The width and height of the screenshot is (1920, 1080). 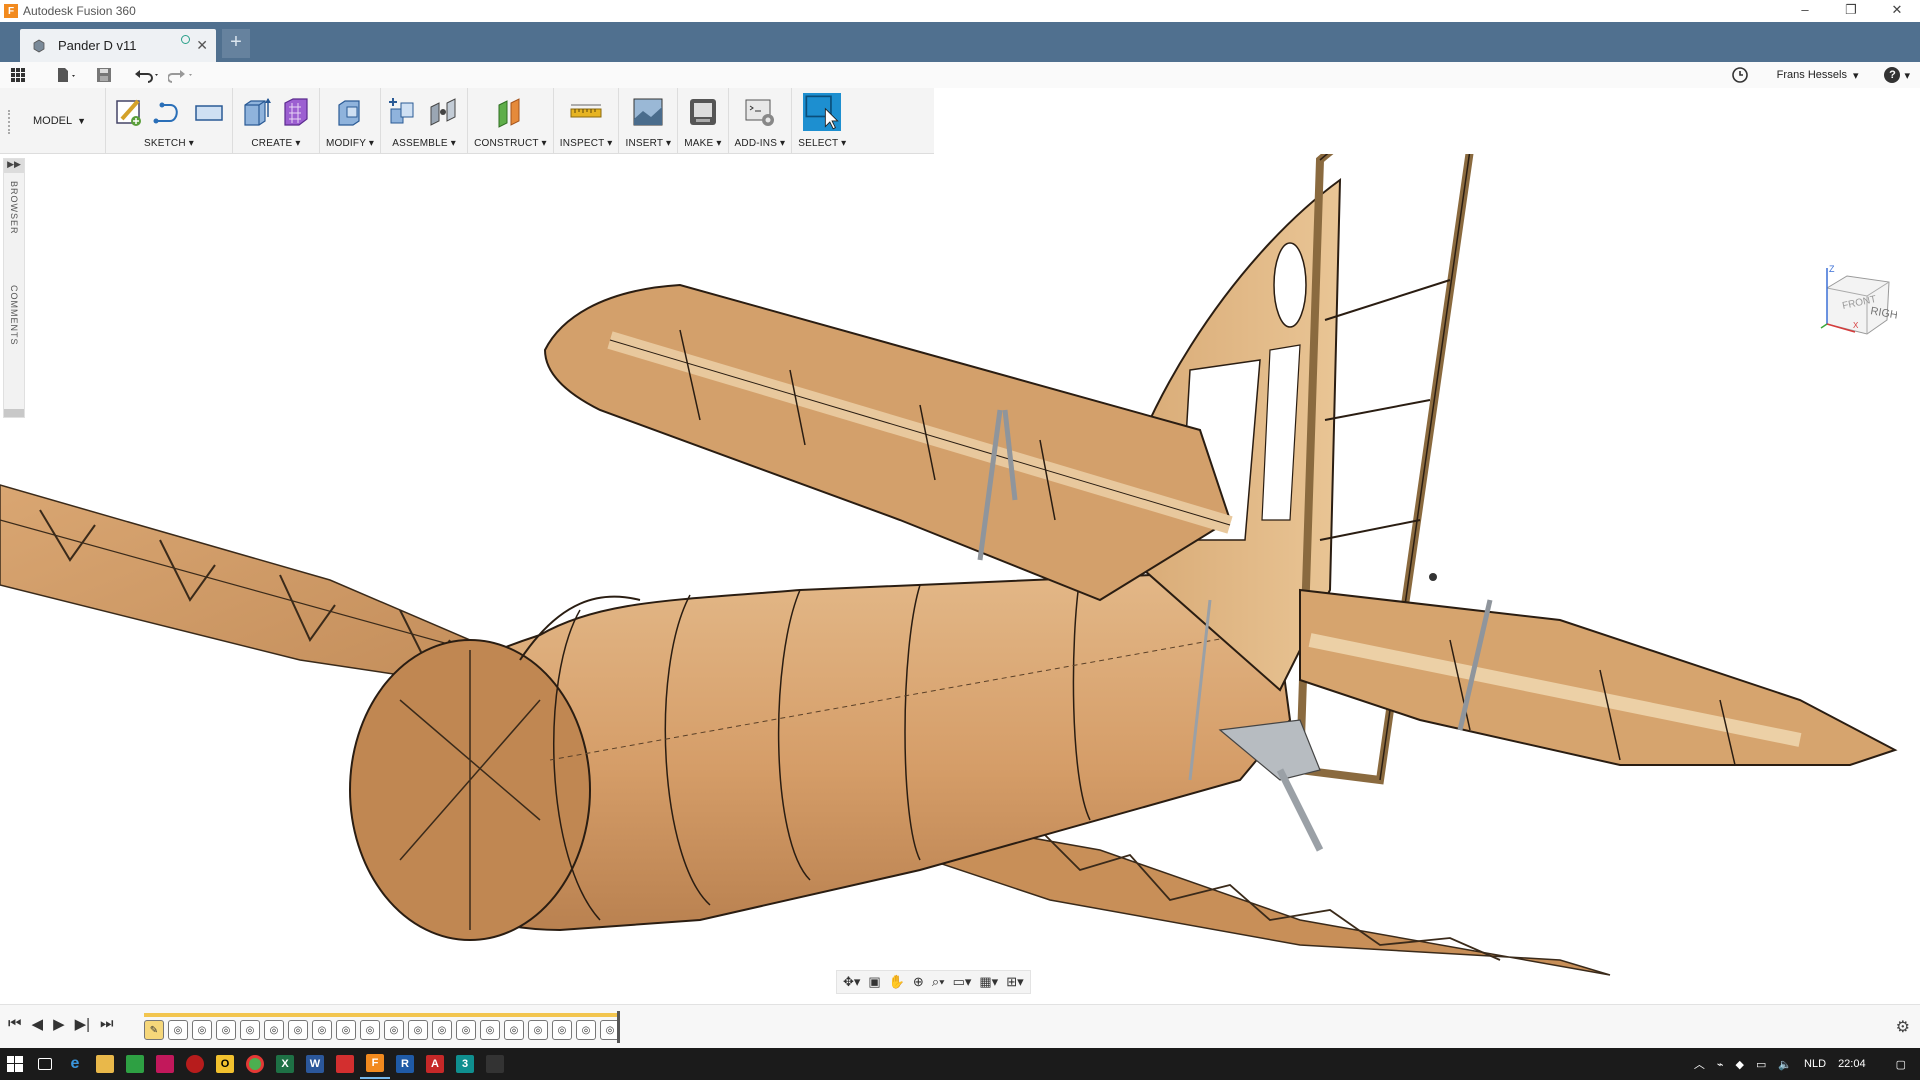 What do you see at coordinates (107, 1024) in the screenshot?
I see `go-to-end-icon: ⏭` at bounding box center [107, 1024].